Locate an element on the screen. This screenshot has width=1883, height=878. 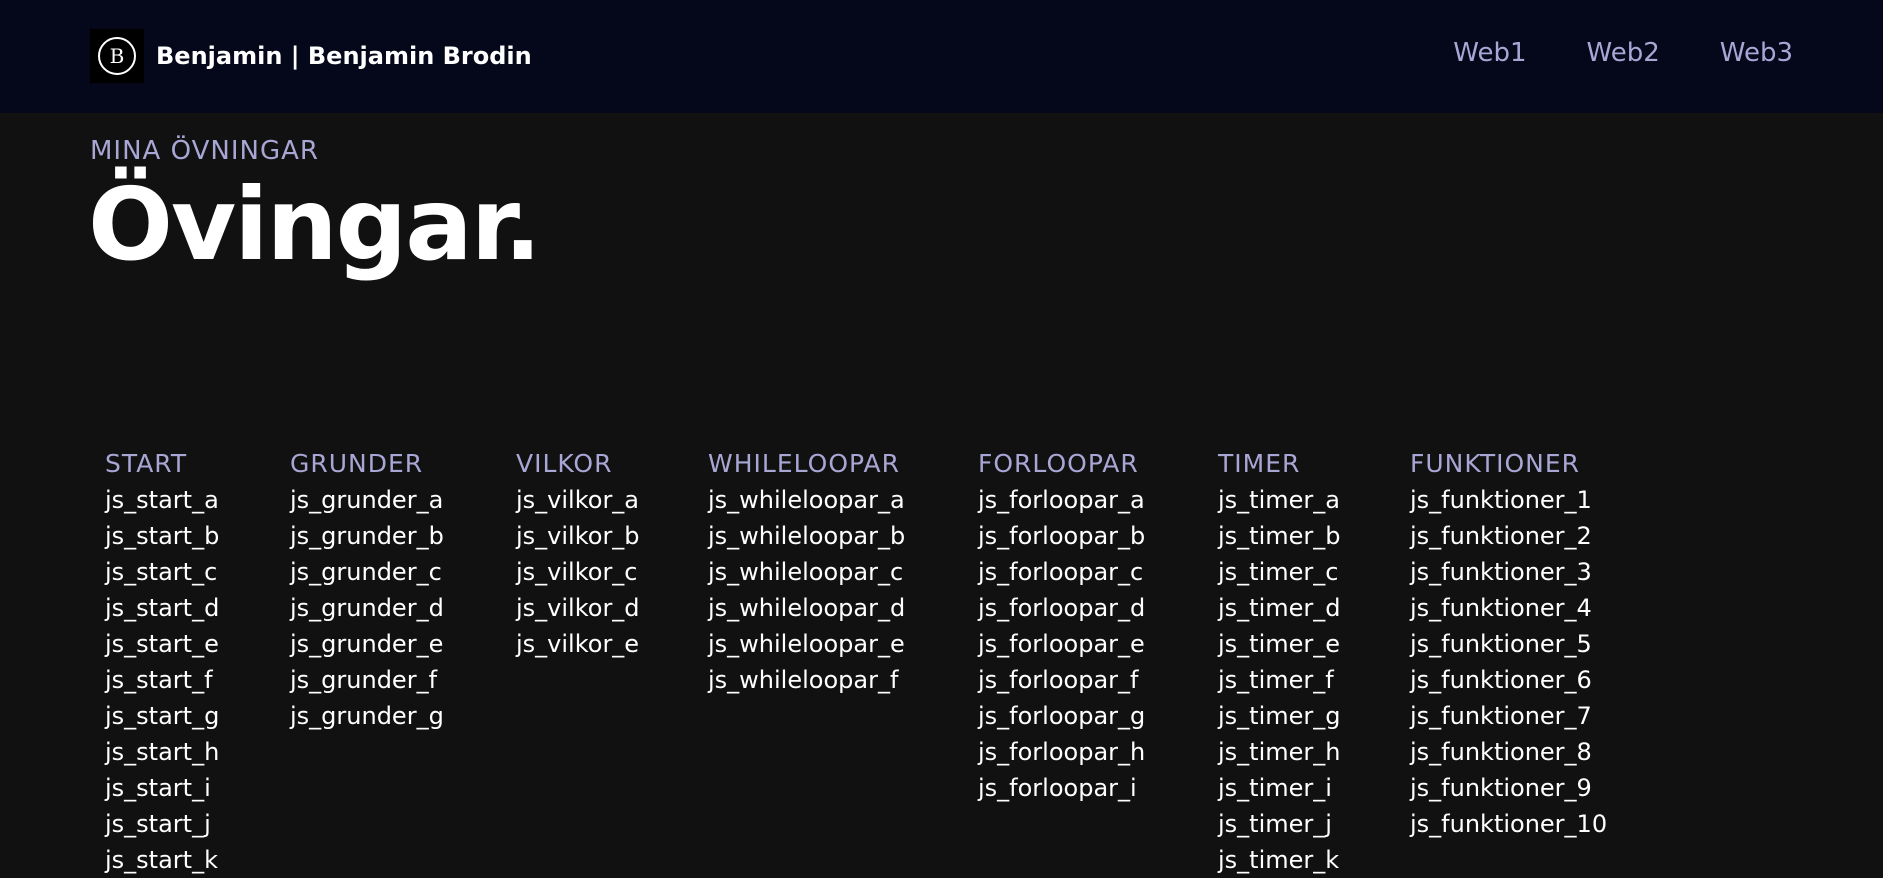
exercise-link: js_funktioner_1 is located at coordinates (1508, 500).